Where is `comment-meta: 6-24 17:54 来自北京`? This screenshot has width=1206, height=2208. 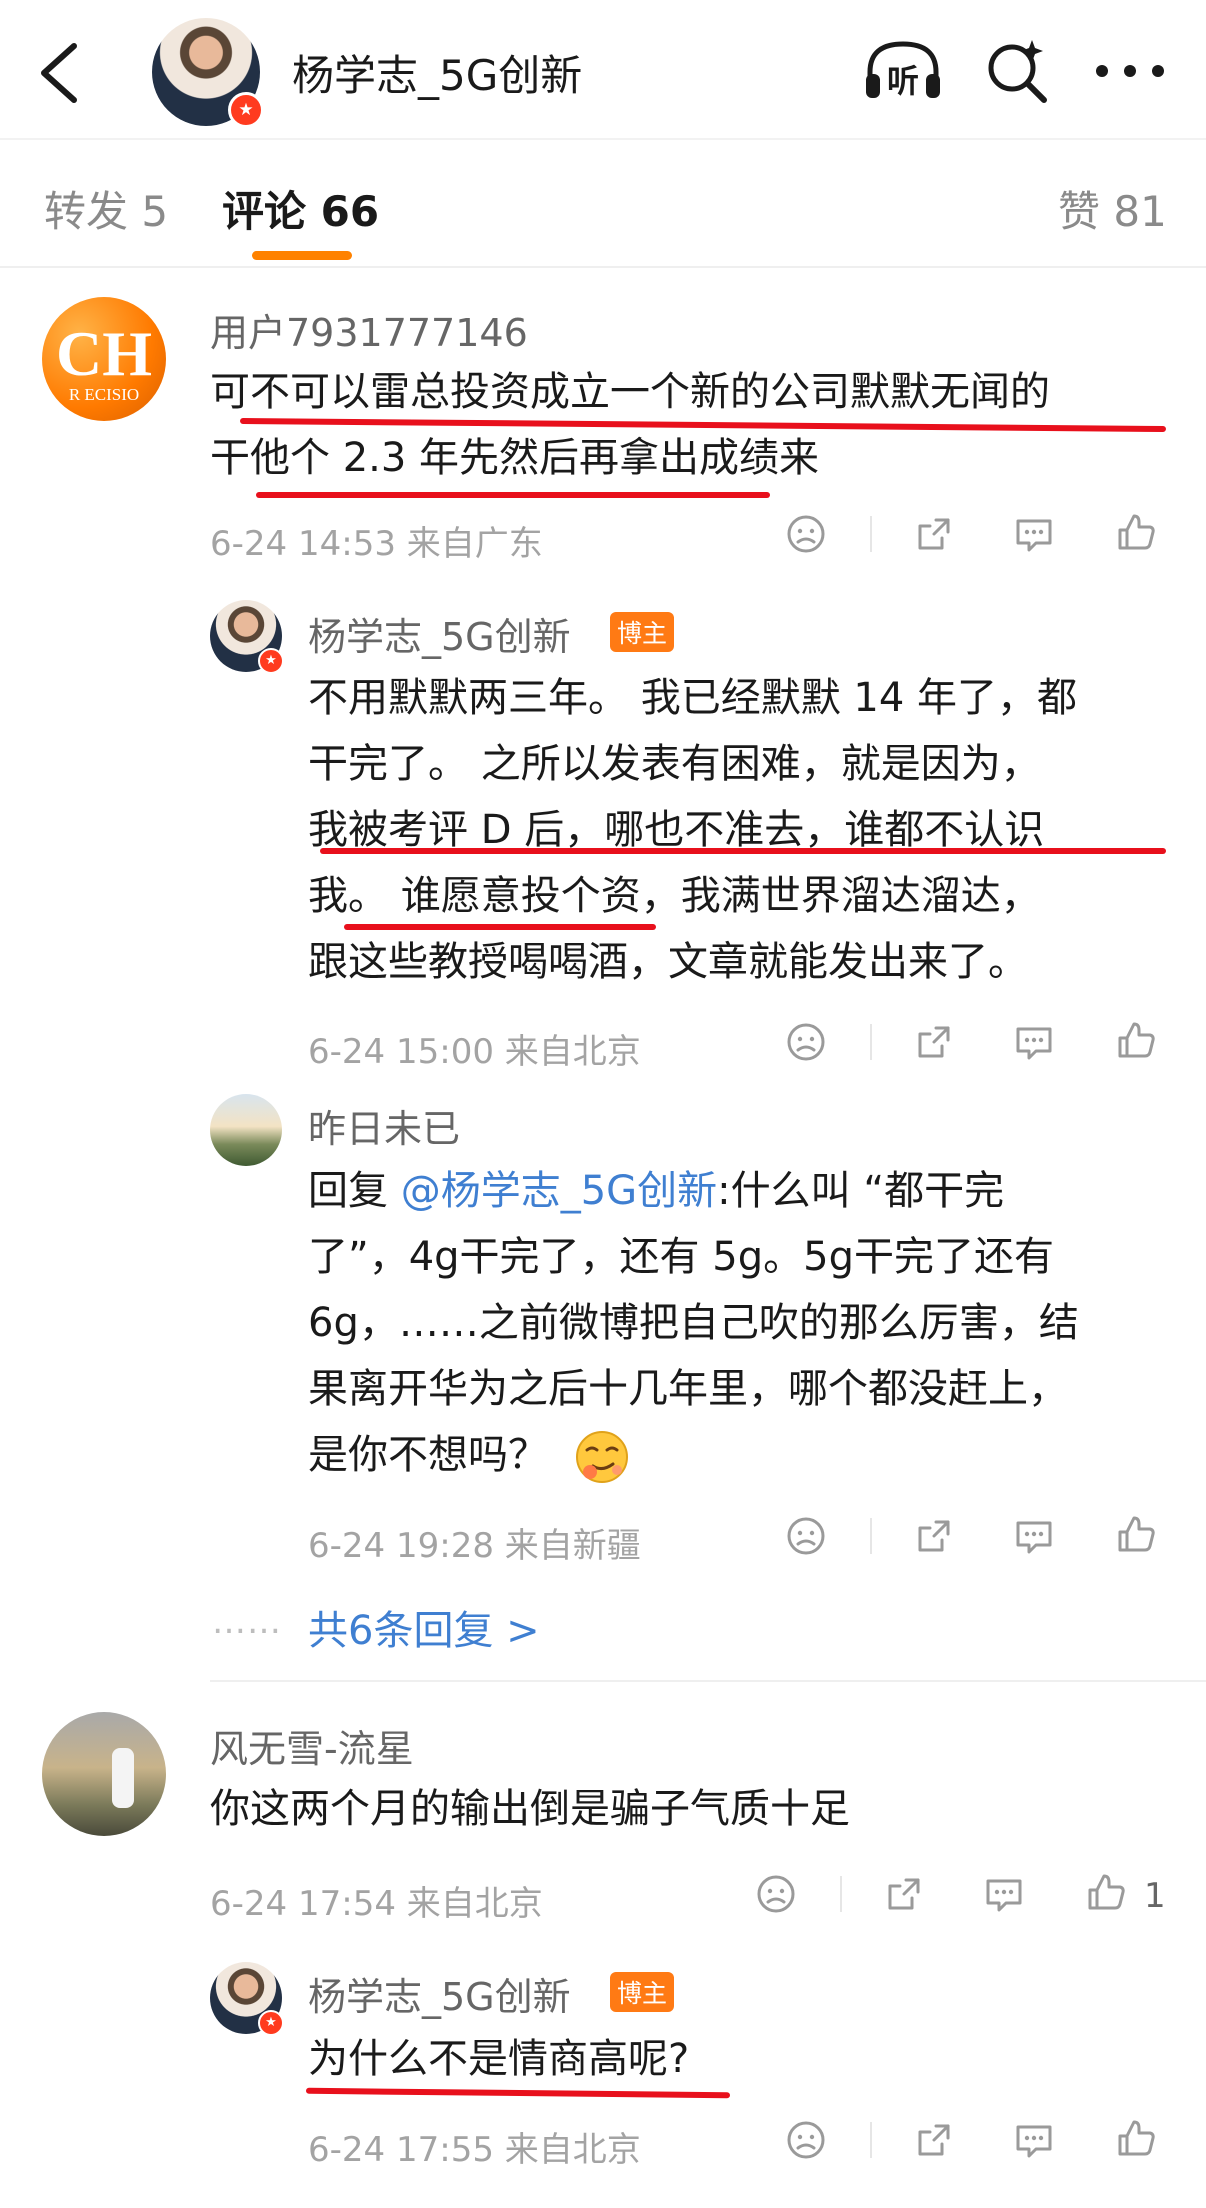 comment-meta: 6-24 17:54 来自北京 is located at coordinates (376, 1904).